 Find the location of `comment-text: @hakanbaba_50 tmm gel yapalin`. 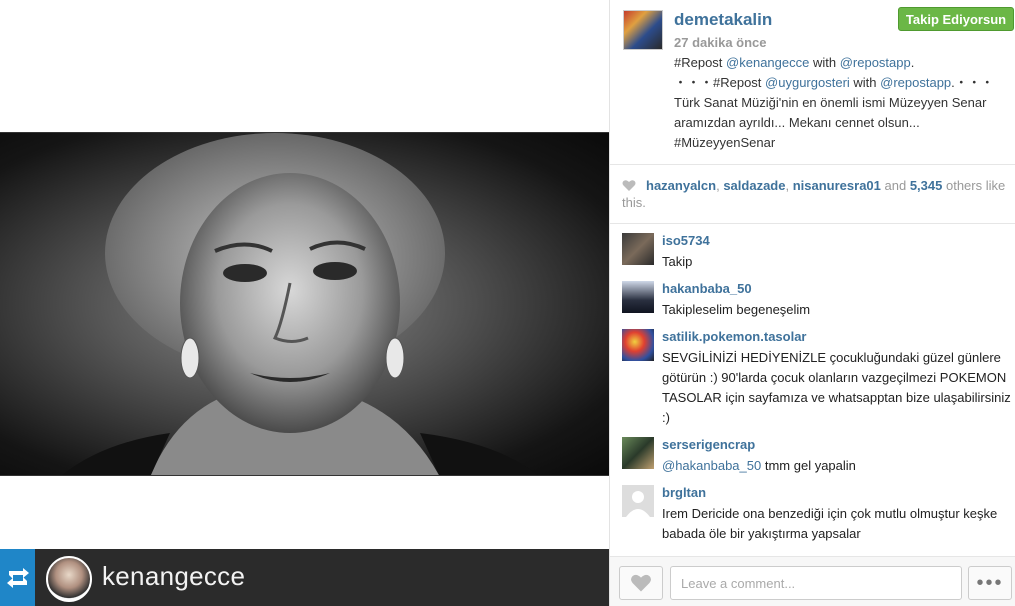

comment-text: @hakanbaba_50 tmm gel yapalin is located at coordinates (837, 466).